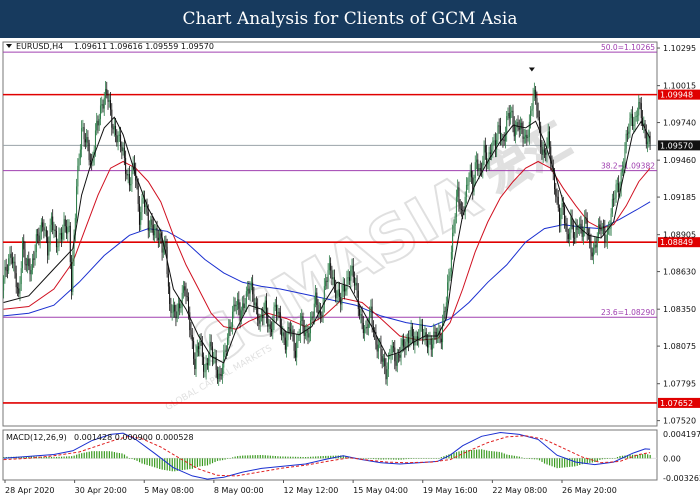 The height and width of the screenshot is (500, 700). What do you see at coordinates (679, 384) in the screenshot?
I see `price-tick-label: 1.07795` at bounding box center [679, 384].